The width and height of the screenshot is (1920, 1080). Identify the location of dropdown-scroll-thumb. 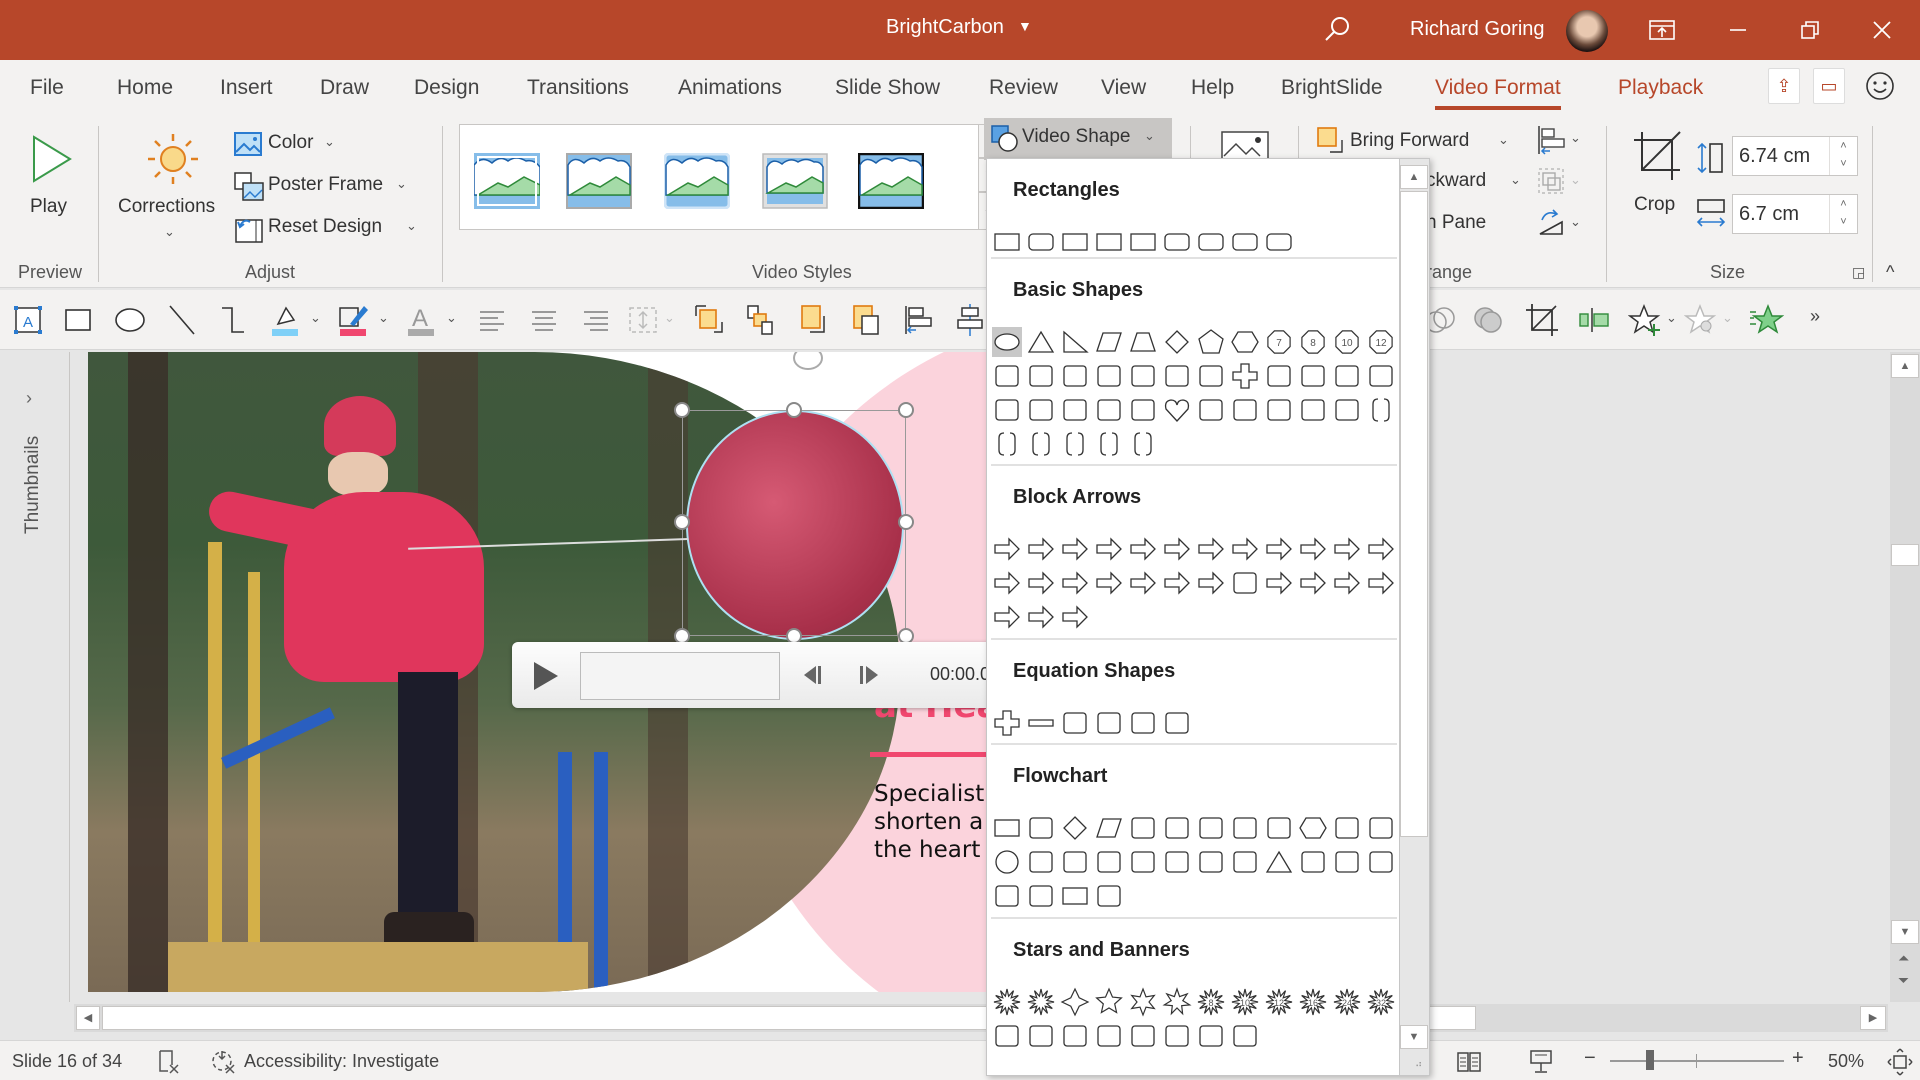
(1414, 514).